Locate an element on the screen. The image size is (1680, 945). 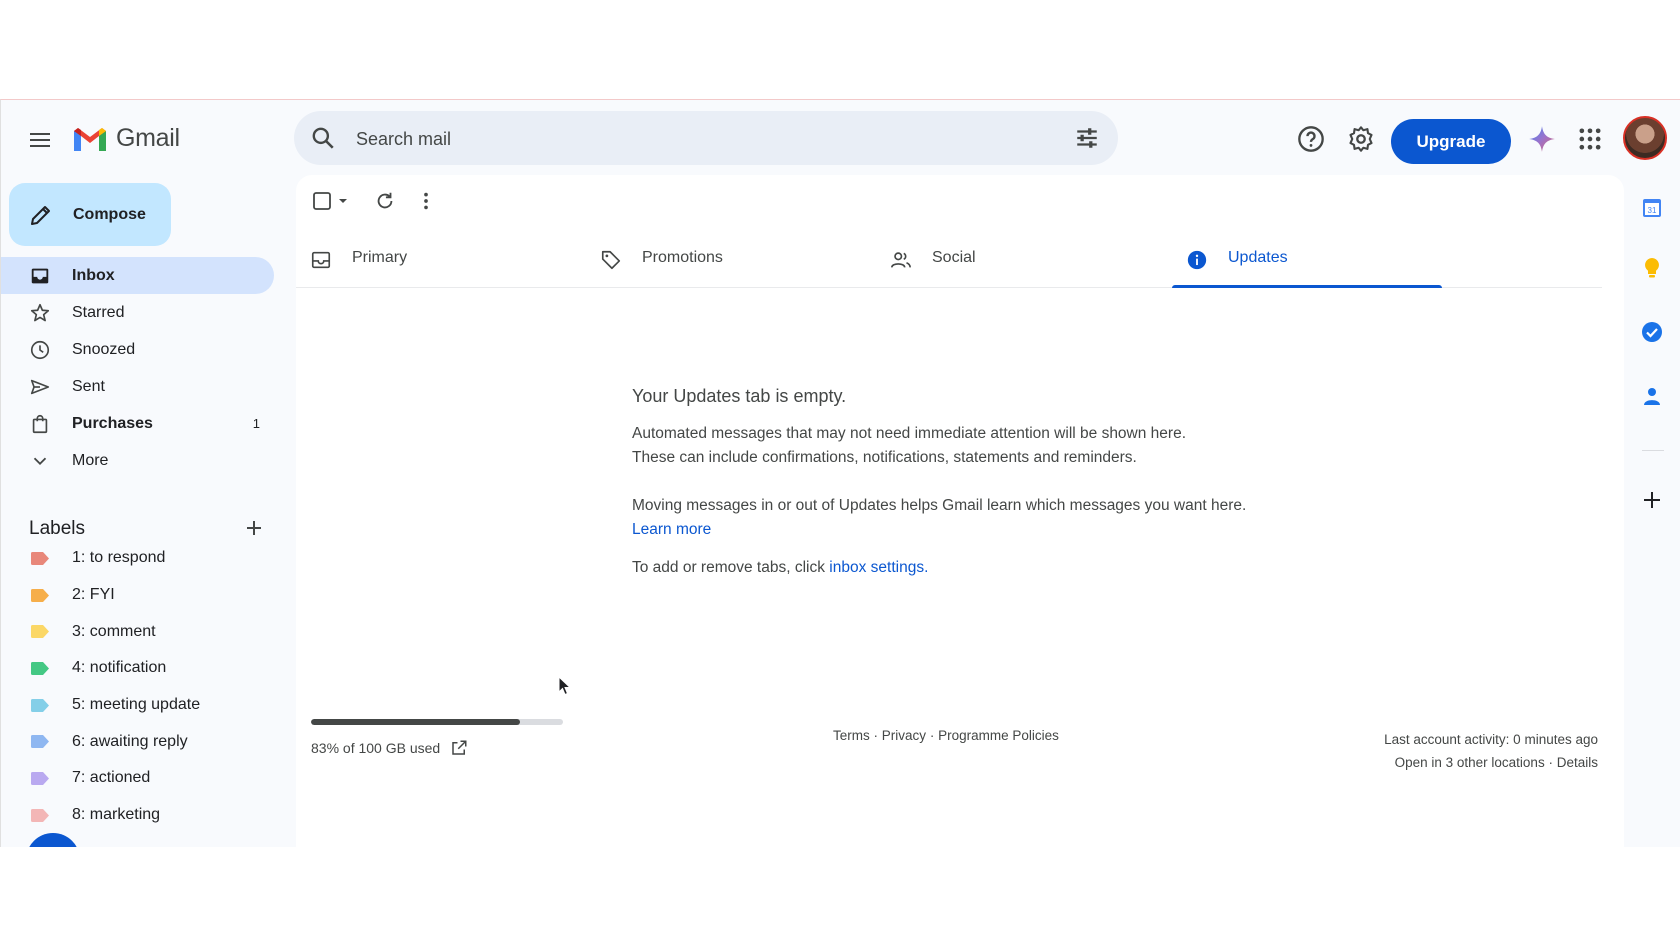
floating-action-button is located at coordinates (53, 840).